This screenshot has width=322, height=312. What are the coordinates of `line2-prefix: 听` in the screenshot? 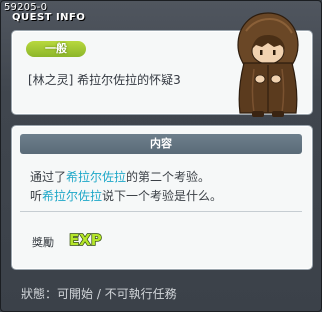 It's located at (36, 196).